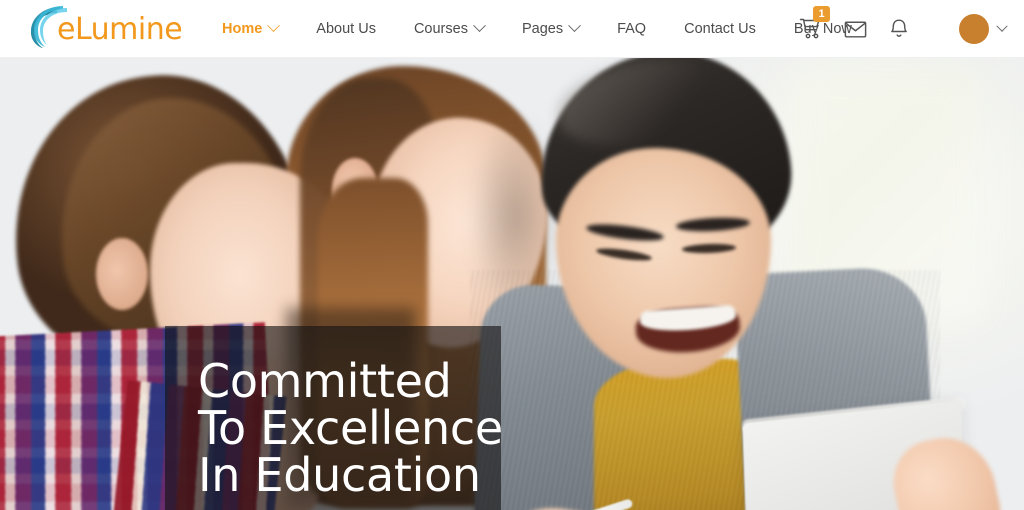 The width and height of the screenshot is (1024, 510). I want to click on nav-item-courses: Courses, so click(449, 29).